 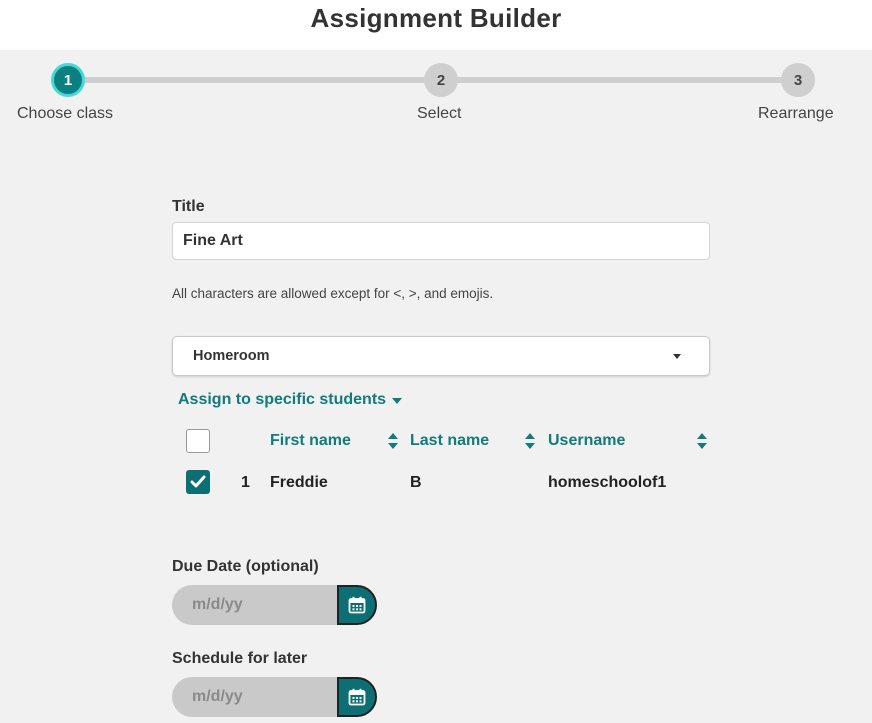 I want to click on due-date-calendar-button, so click(x=357, y=605).